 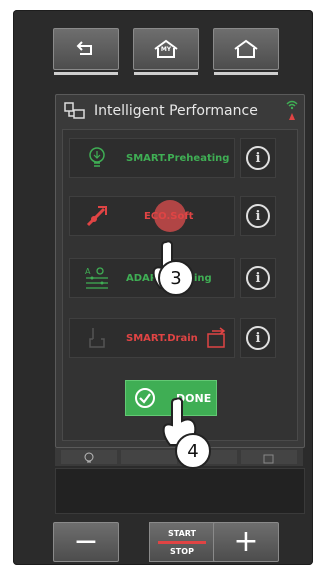 I want to click on panel-header: Intelligent Performance, so click(x=180, y=111).